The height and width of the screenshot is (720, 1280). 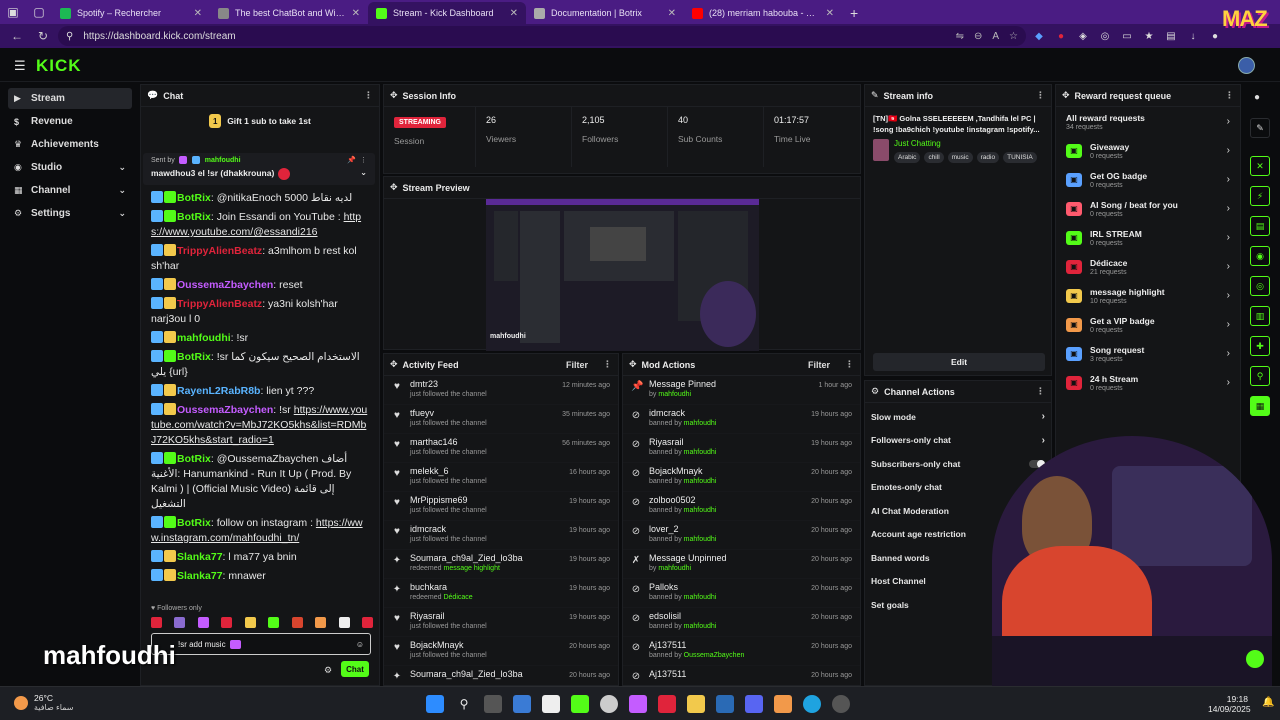 I want to click on clipboard-icon: ▤, so click(x=1260, y=226).